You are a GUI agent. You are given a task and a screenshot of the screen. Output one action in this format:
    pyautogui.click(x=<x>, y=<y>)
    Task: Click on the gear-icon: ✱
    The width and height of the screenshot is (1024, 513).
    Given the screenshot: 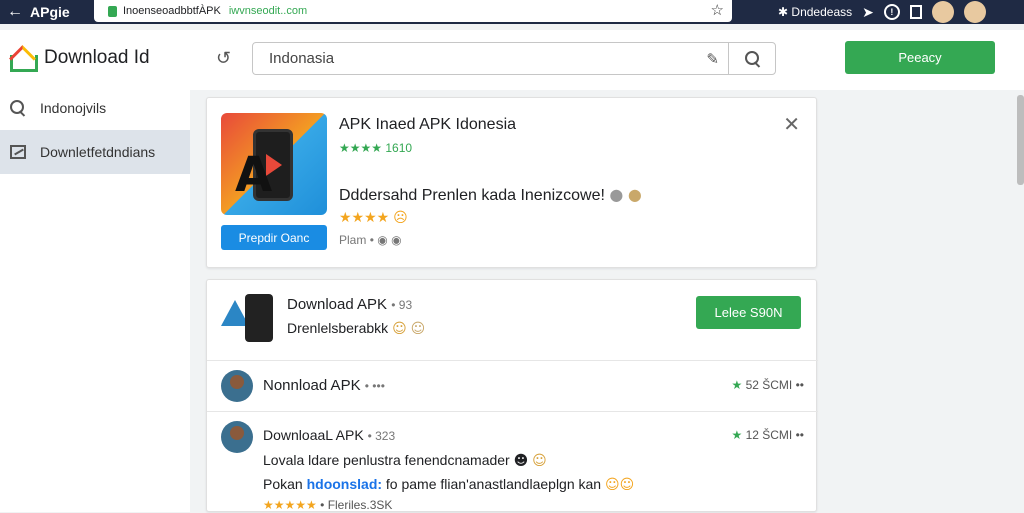 What is the action you would take?
    pyautogui.click(x=783, y=12)
    